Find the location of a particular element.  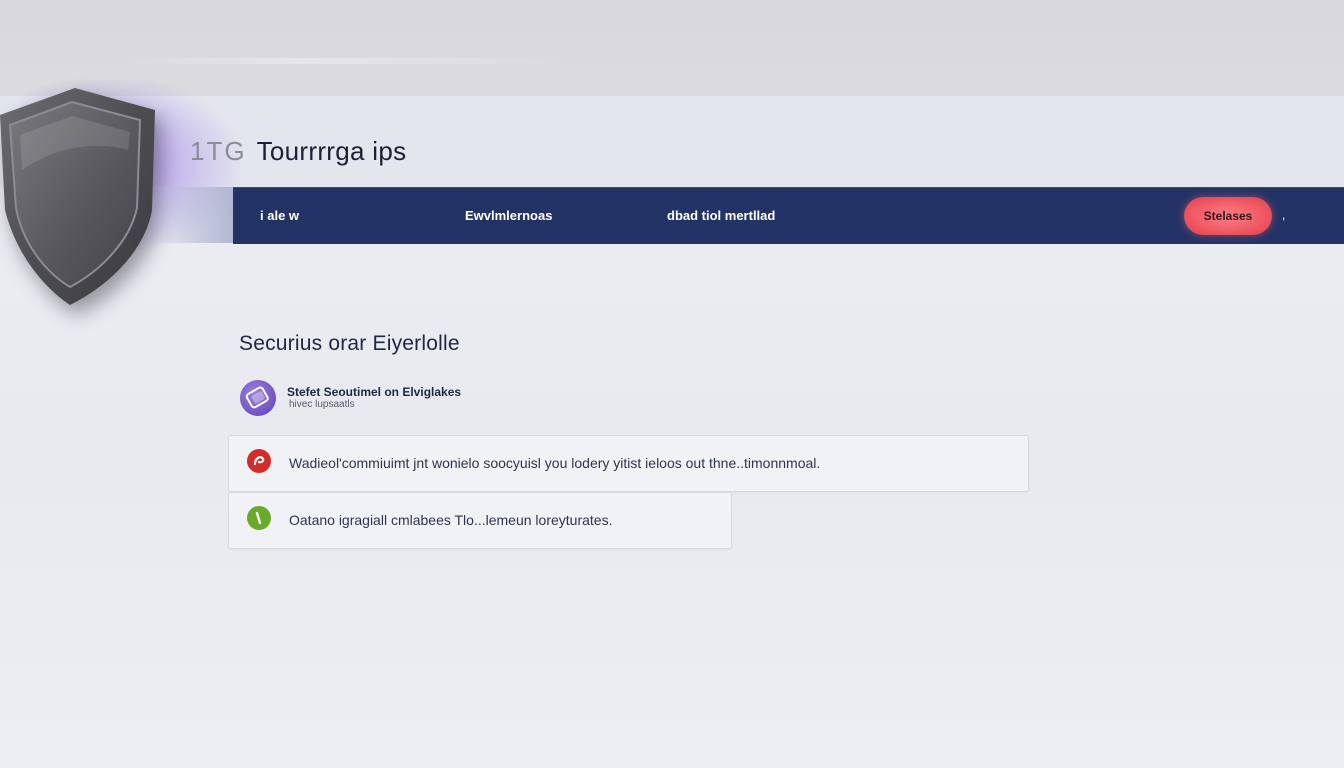

top-strip-highlight is located at coordinates (345, 61).